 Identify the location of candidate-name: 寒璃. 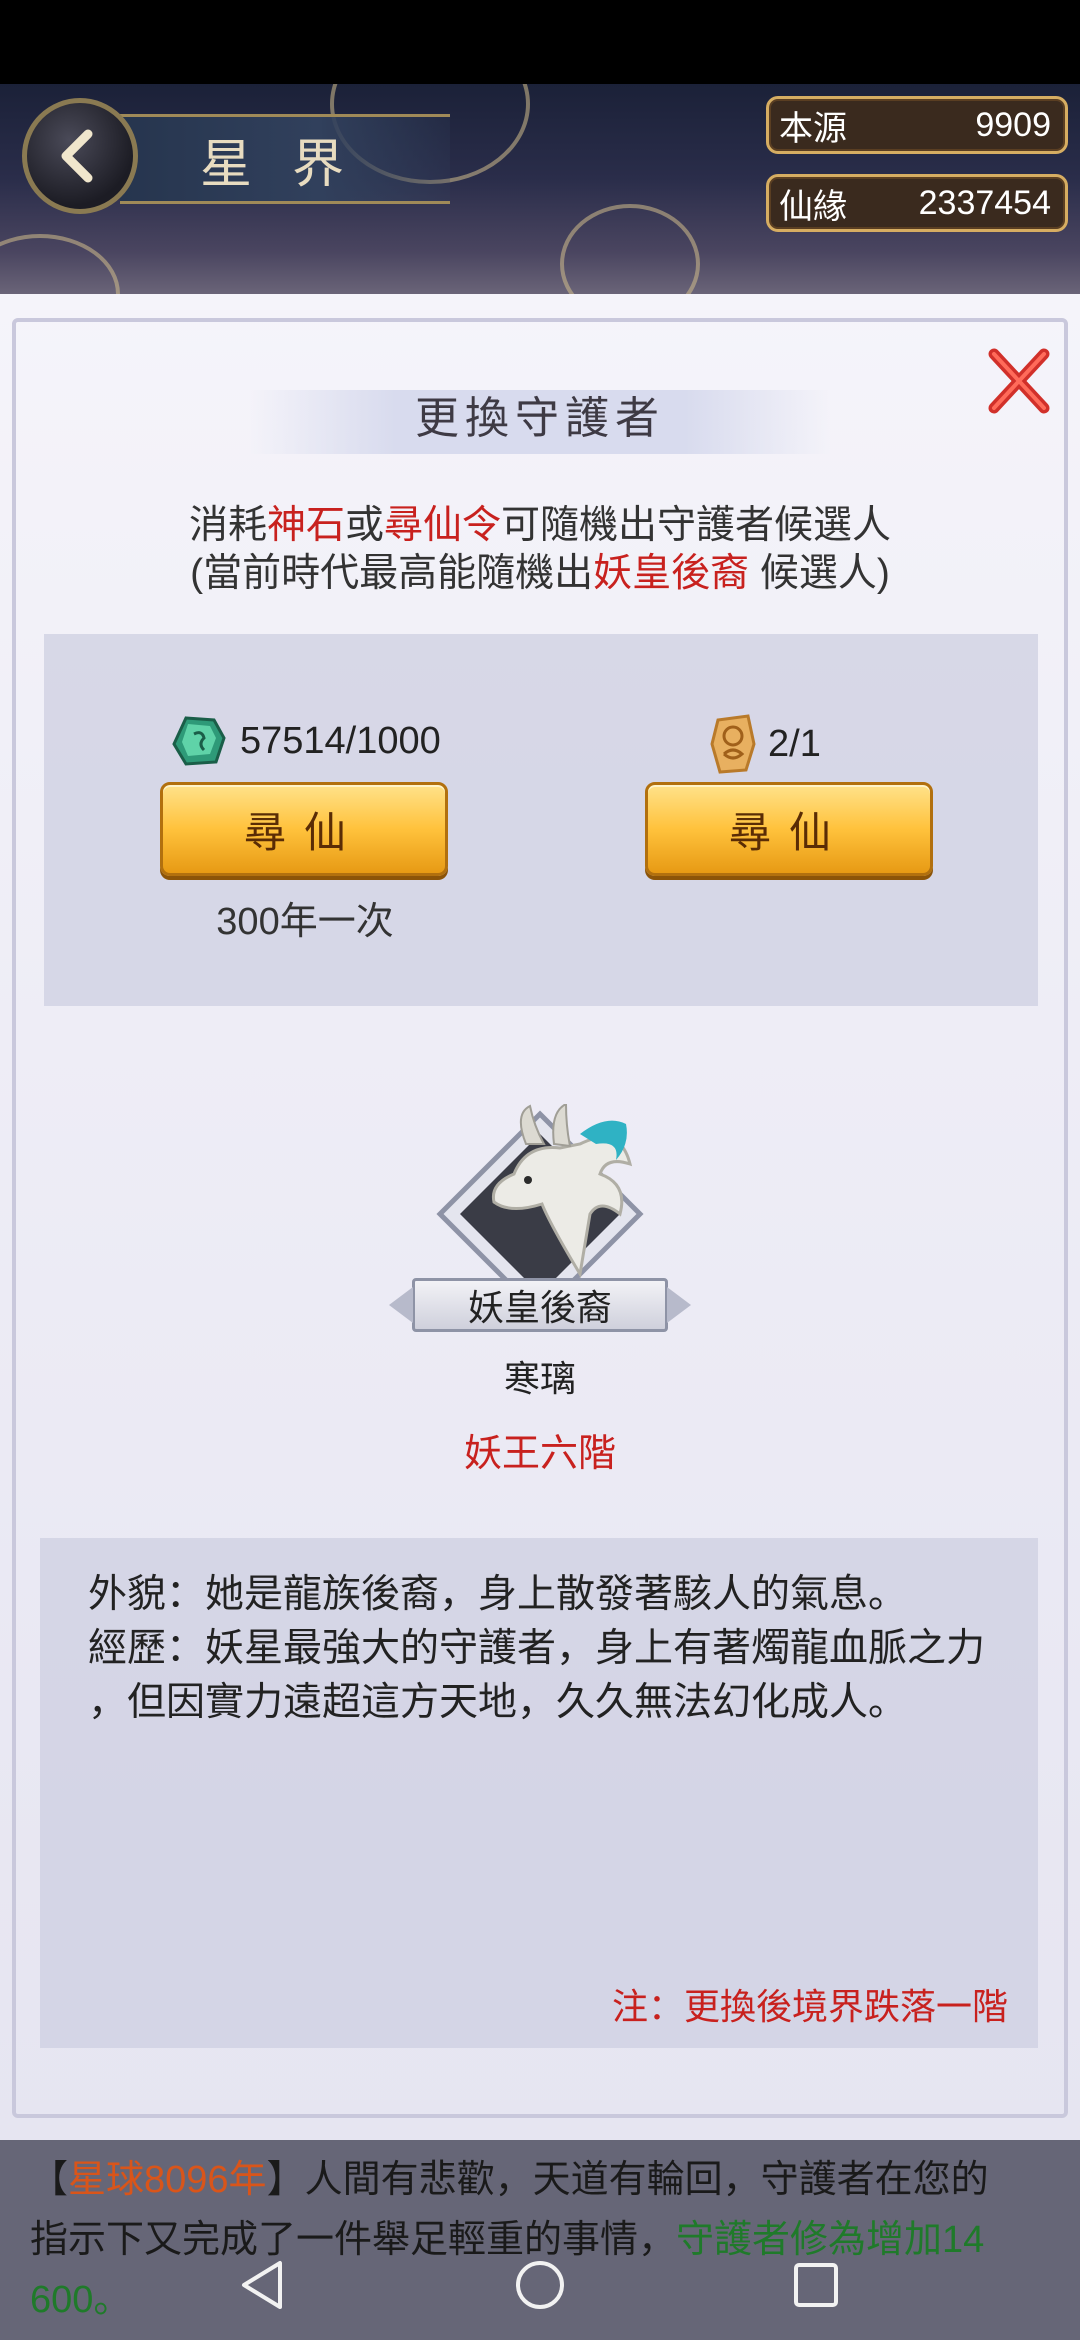
(539, 1378).